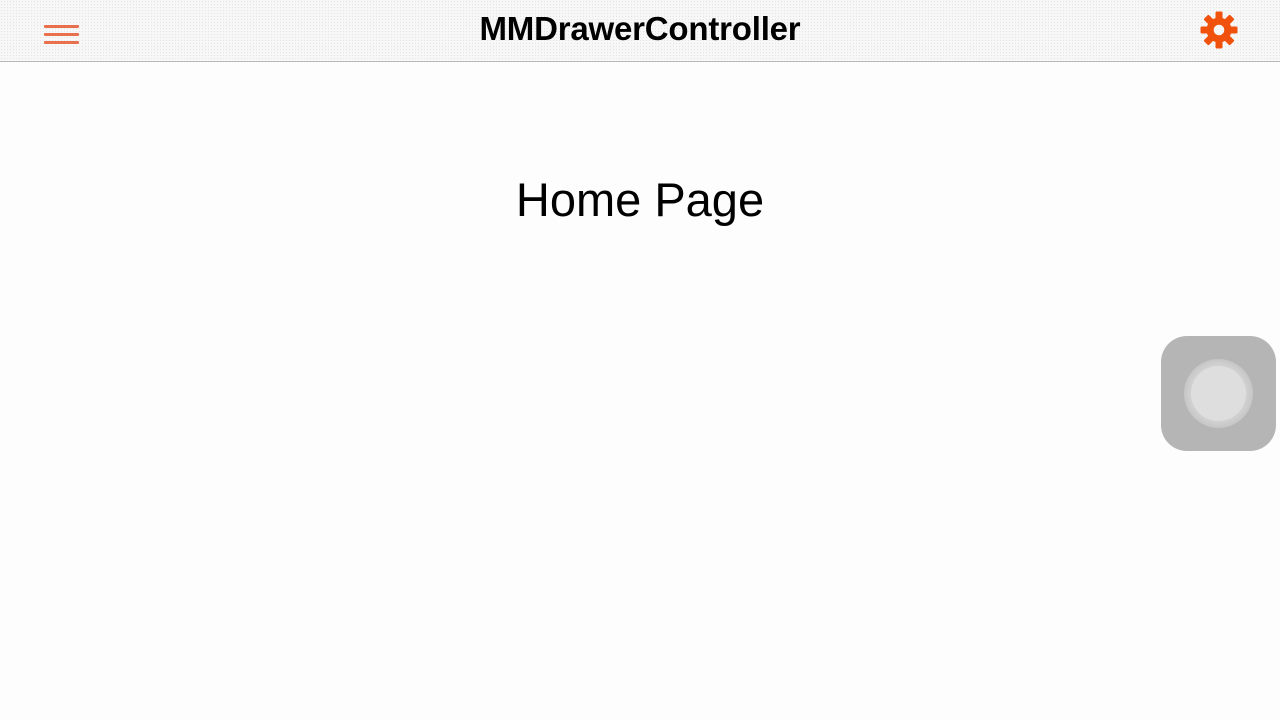 This screenshot has height=720, width=1280. I want to click on gear-icon, so click(1219, 30).